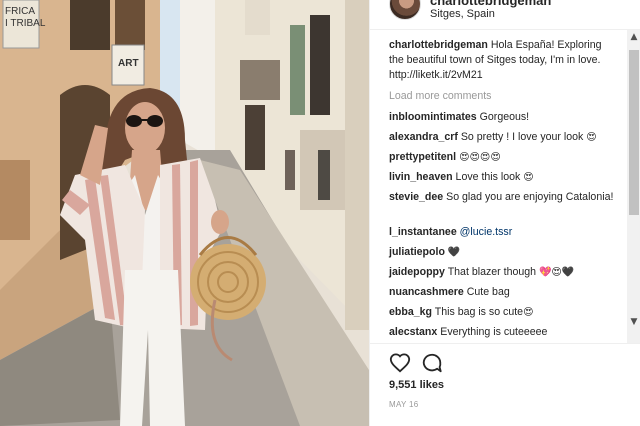  I want to click on comment-item: alecstanx Everything is cuteeeee, so click(508, 334).